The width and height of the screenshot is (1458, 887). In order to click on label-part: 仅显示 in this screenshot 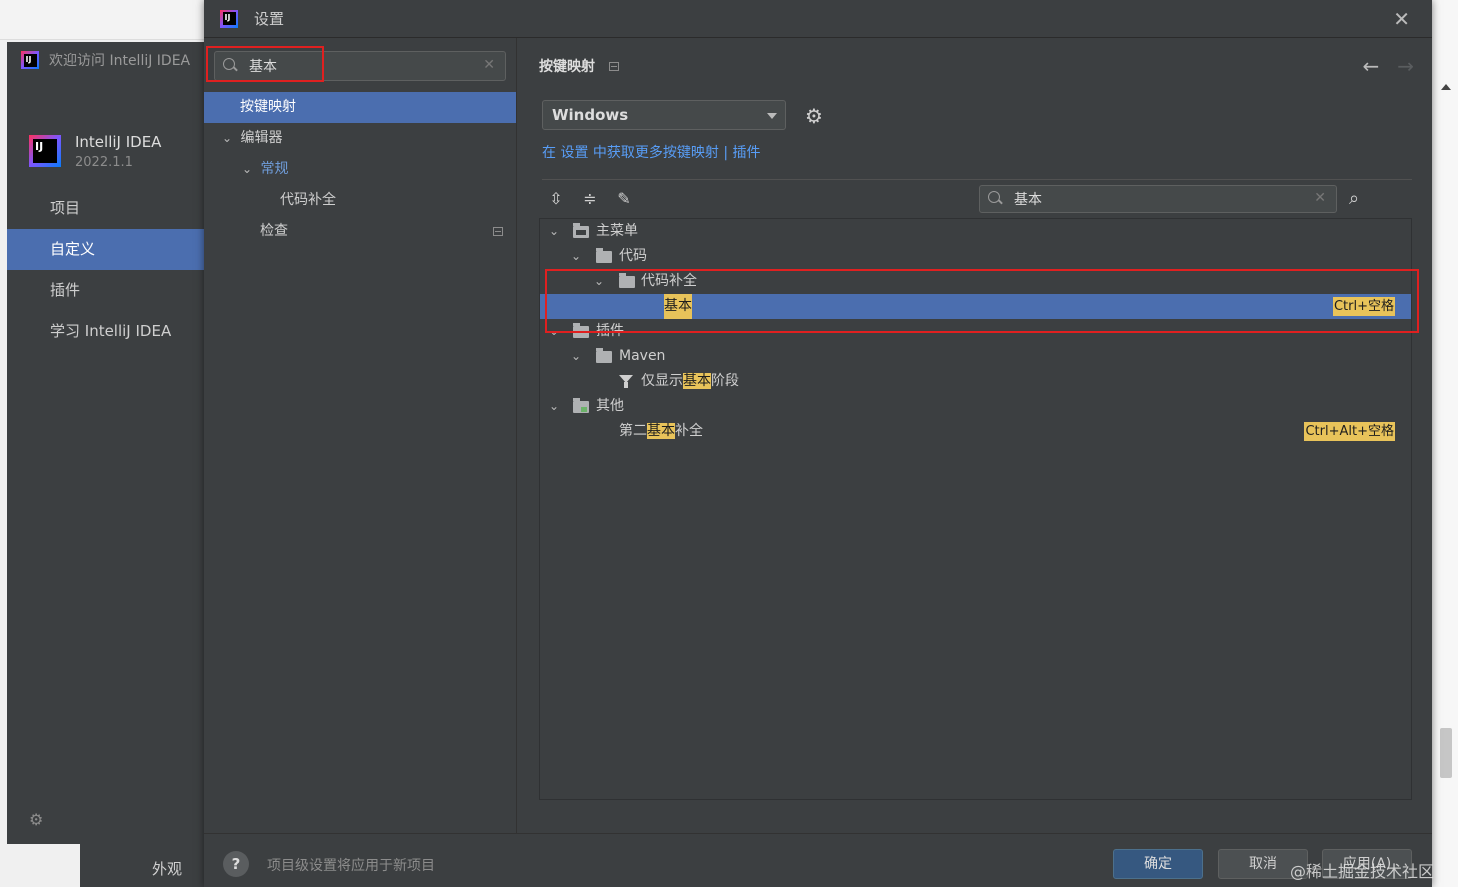, I will do `click(662, 381)`.